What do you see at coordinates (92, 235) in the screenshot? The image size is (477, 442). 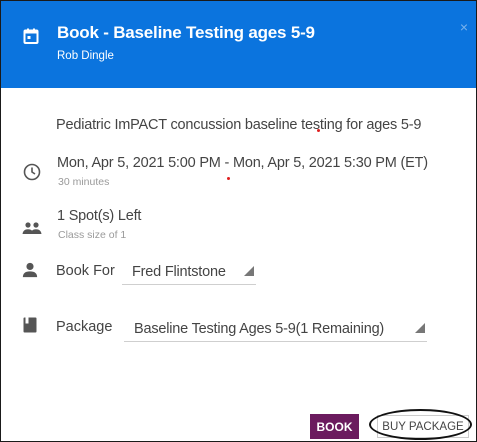 I see `class-size: Class size of 1` at bounding box center [92, 235].